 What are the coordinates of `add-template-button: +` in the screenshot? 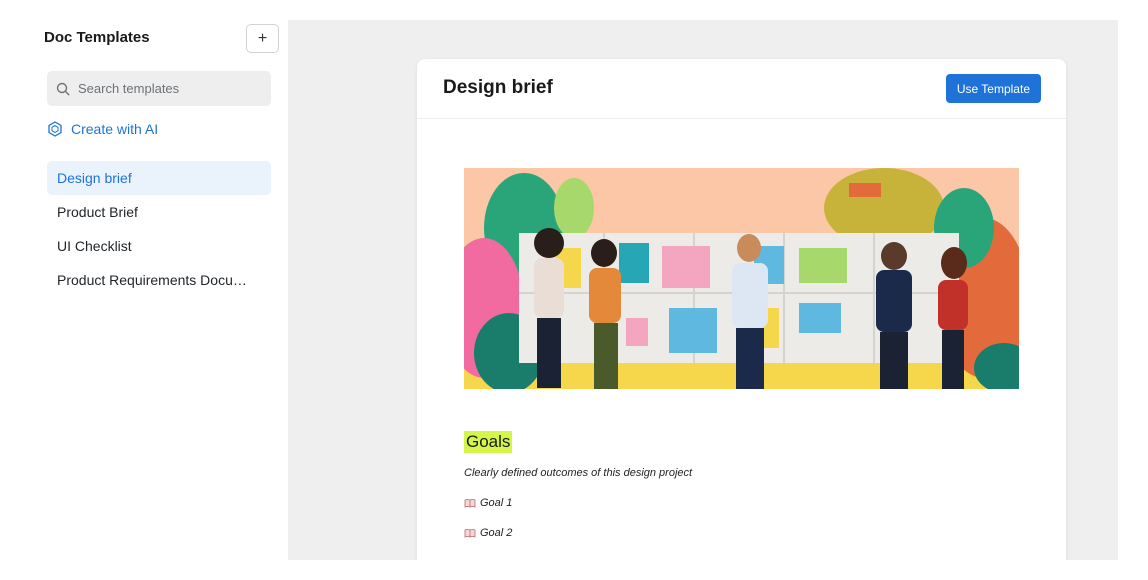 It's located at (262, 38).